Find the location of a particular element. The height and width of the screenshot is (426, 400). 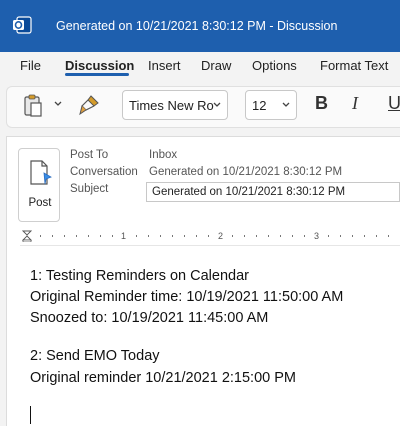

paste-dropdown-chevron-icon is located at coordinates (58, 104).